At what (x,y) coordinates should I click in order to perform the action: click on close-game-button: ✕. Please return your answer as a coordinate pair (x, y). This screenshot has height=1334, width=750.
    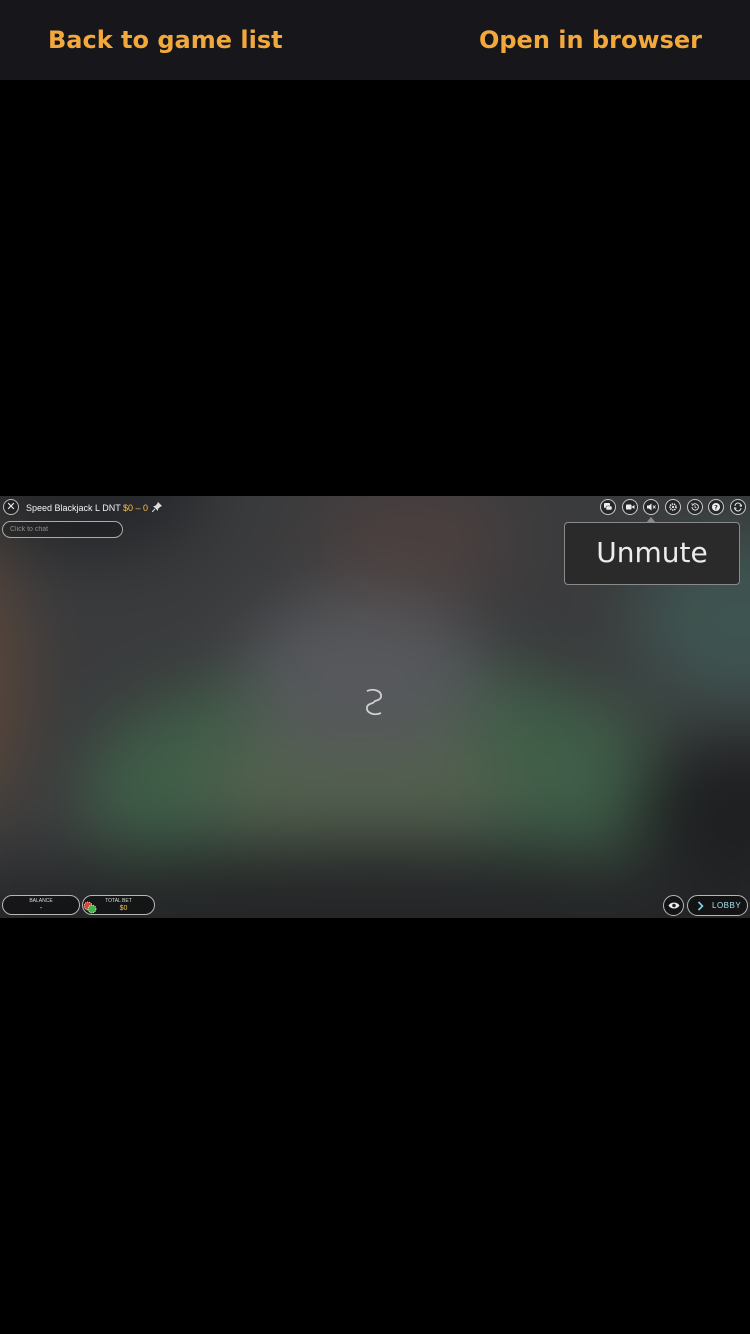
    Looking at the image, I should click on (11, 507).